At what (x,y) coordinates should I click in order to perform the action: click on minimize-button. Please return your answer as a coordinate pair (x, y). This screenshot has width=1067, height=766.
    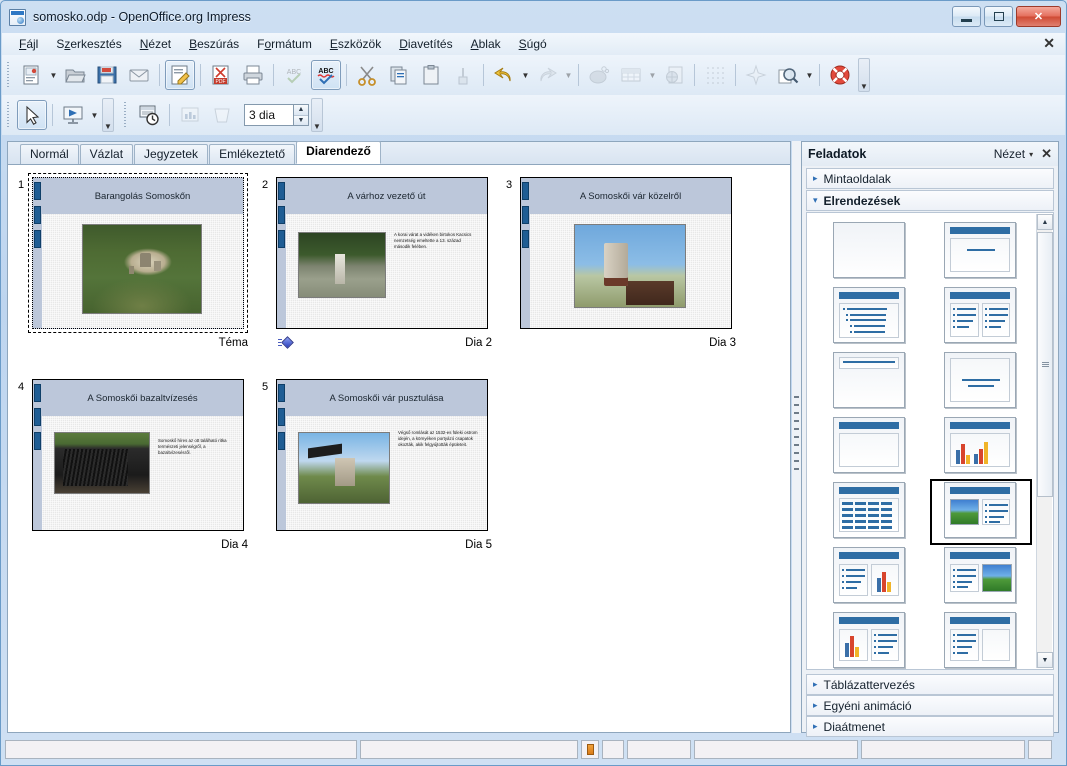
    Looking at the image, I should click on (966, 16).